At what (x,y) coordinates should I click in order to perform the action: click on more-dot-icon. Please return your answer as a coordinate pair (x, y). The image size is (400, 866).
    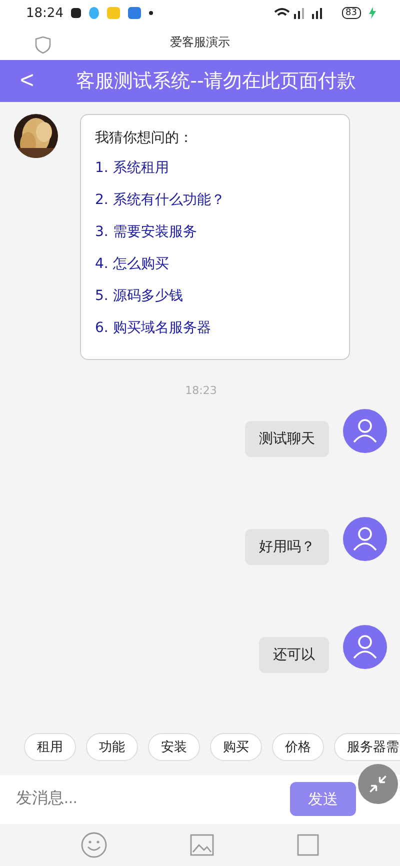
    Looking at the image, I should click on (151, 13).